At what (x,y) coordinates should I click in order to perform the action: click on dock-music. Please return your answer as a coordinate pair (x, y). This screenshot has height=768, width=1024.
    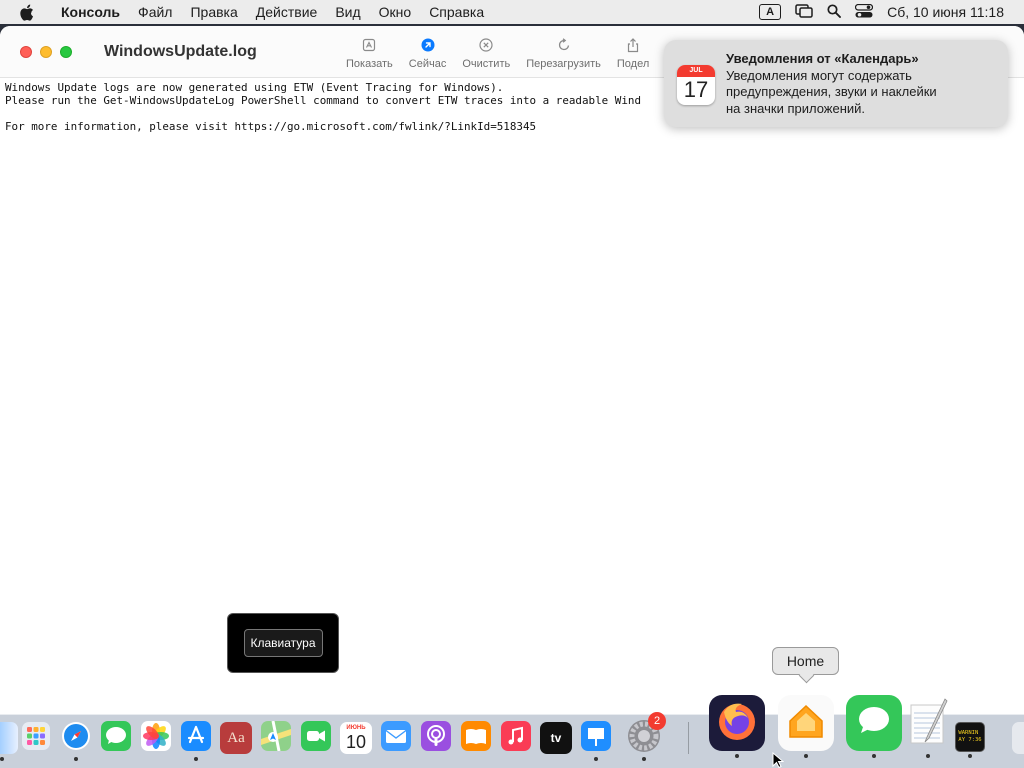
    Looking at the image, I should click on (516, 738).